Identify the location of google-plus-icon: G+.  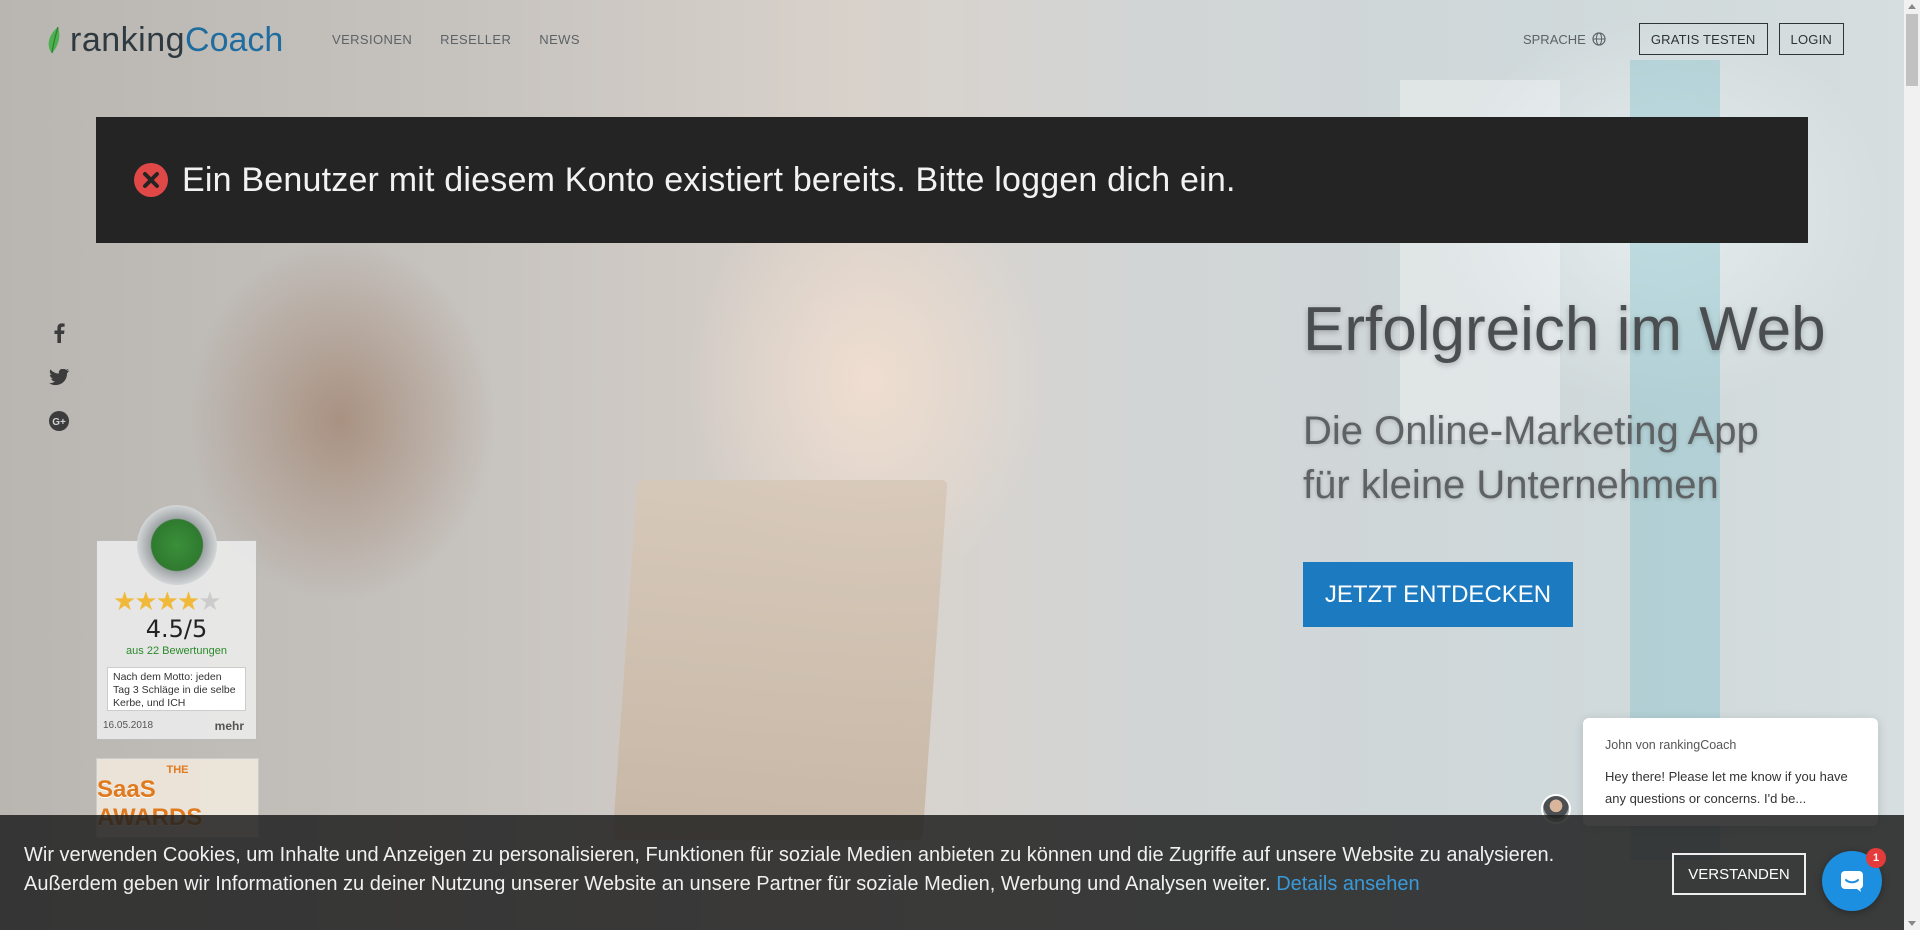
(59, 421).